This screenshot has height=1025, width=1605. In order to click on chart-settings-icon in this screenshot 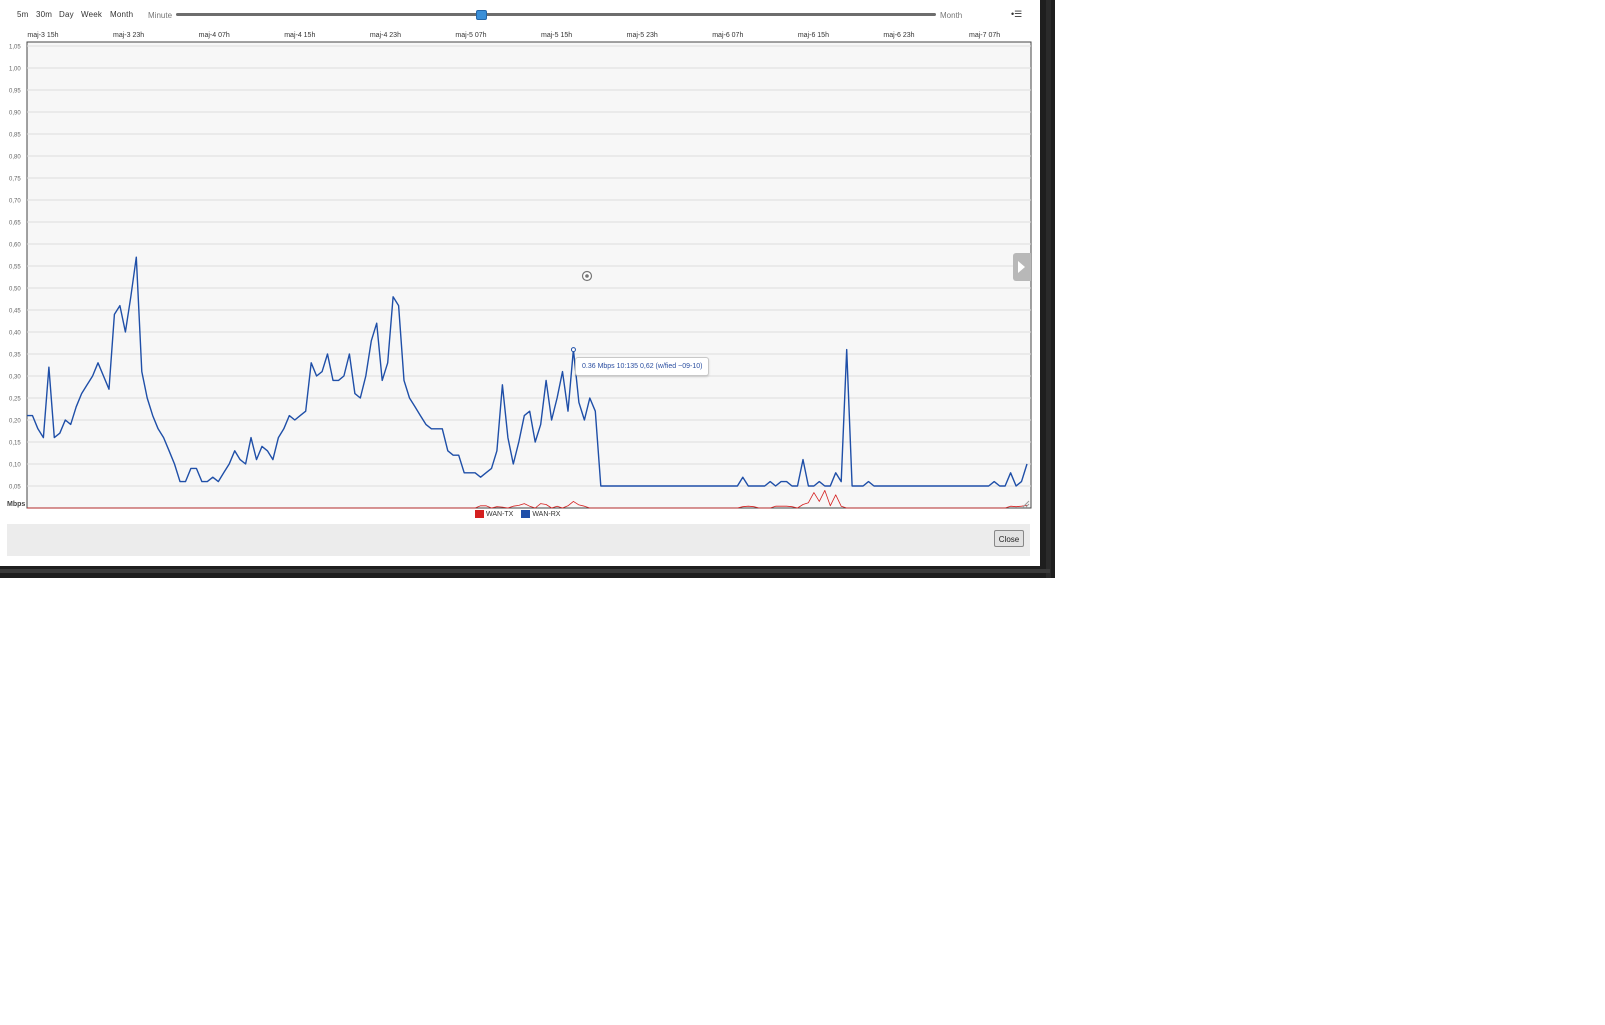, I will do `click(587, 276)`.